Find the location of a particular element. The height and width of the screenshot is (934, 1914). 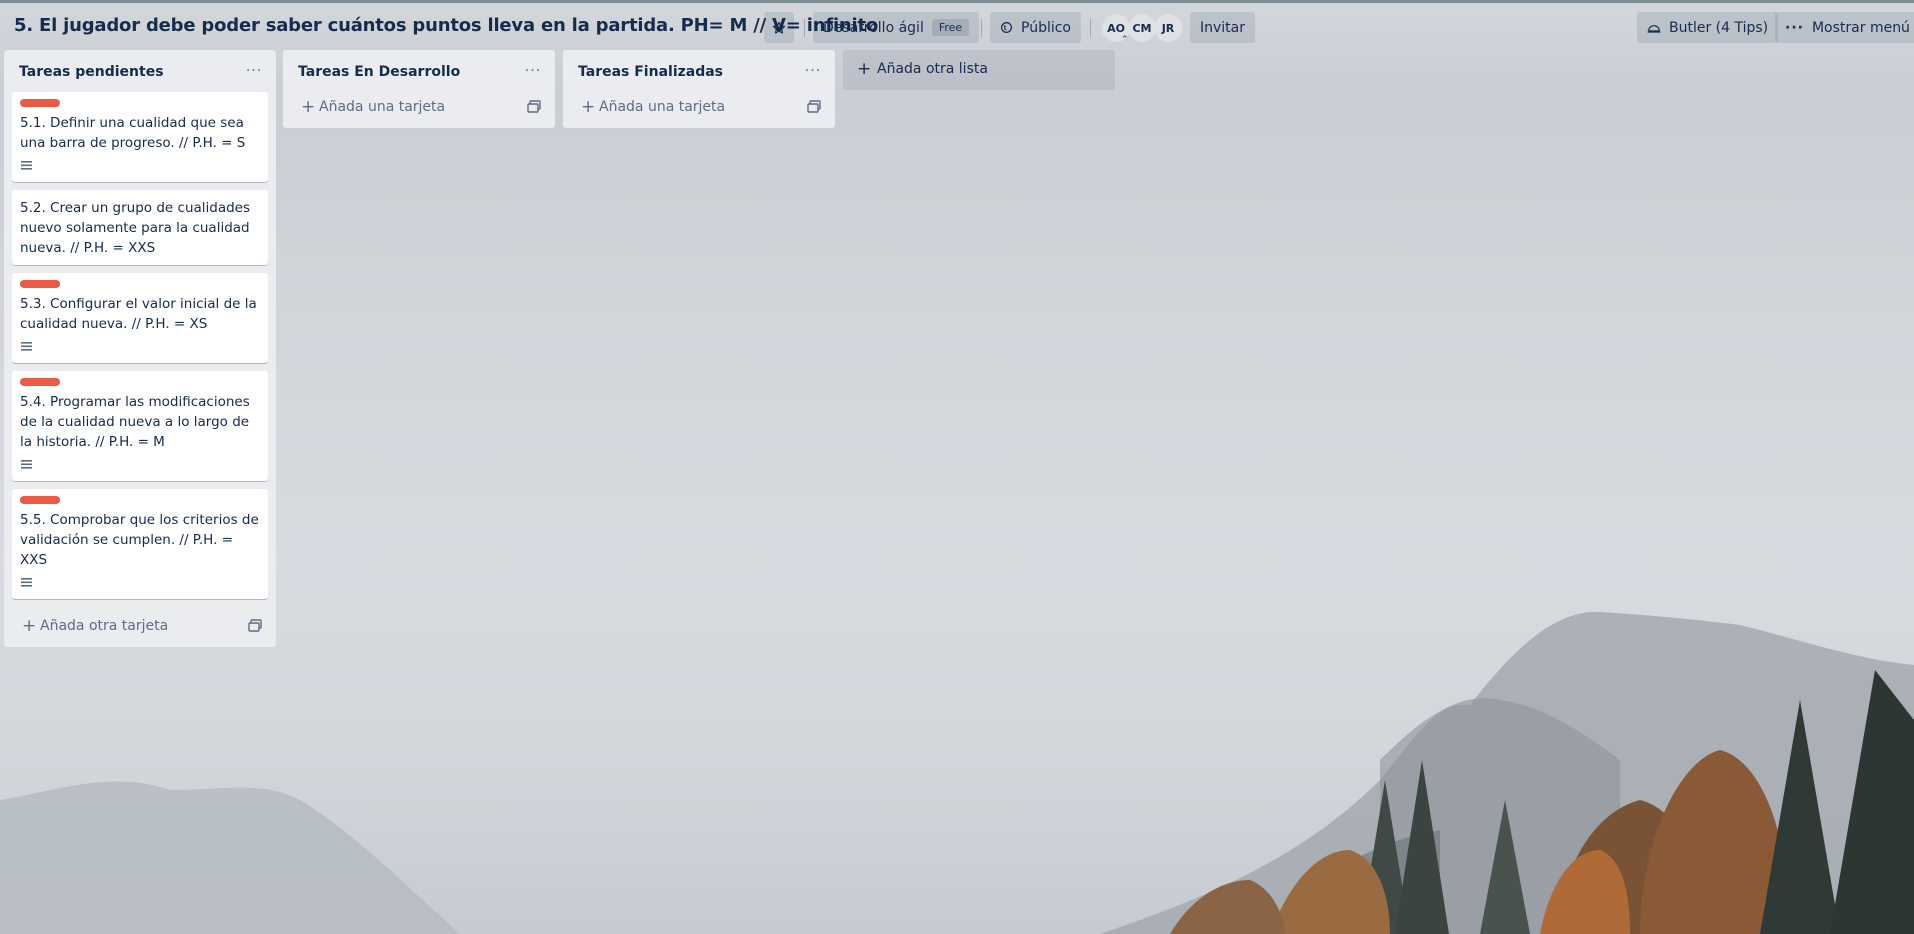

visibility-label: Público is located at coordinates (1046, 27).